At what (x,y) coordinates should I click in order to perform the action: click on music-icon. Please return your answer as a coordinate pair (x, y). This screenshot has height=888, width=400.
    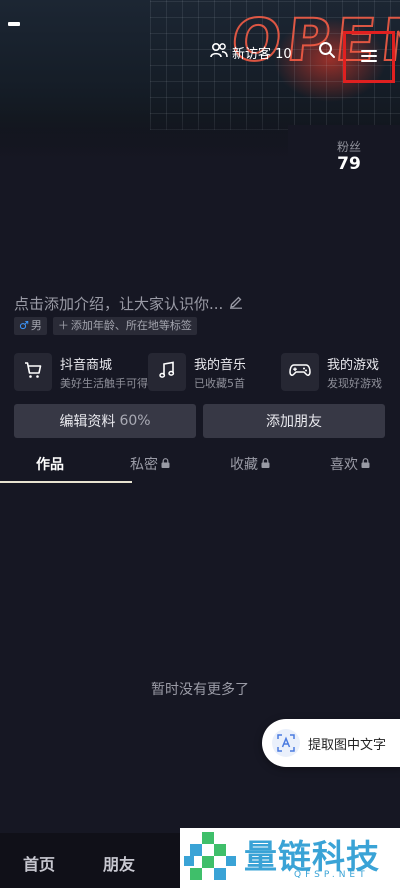
    Looking at the image, I should click on (167, 372).